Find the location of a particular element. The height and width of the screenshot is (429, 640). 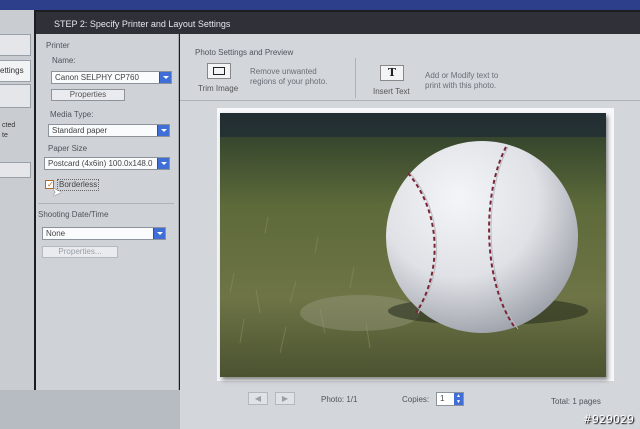

toolbar-divider is located at coordinates (410, 100).